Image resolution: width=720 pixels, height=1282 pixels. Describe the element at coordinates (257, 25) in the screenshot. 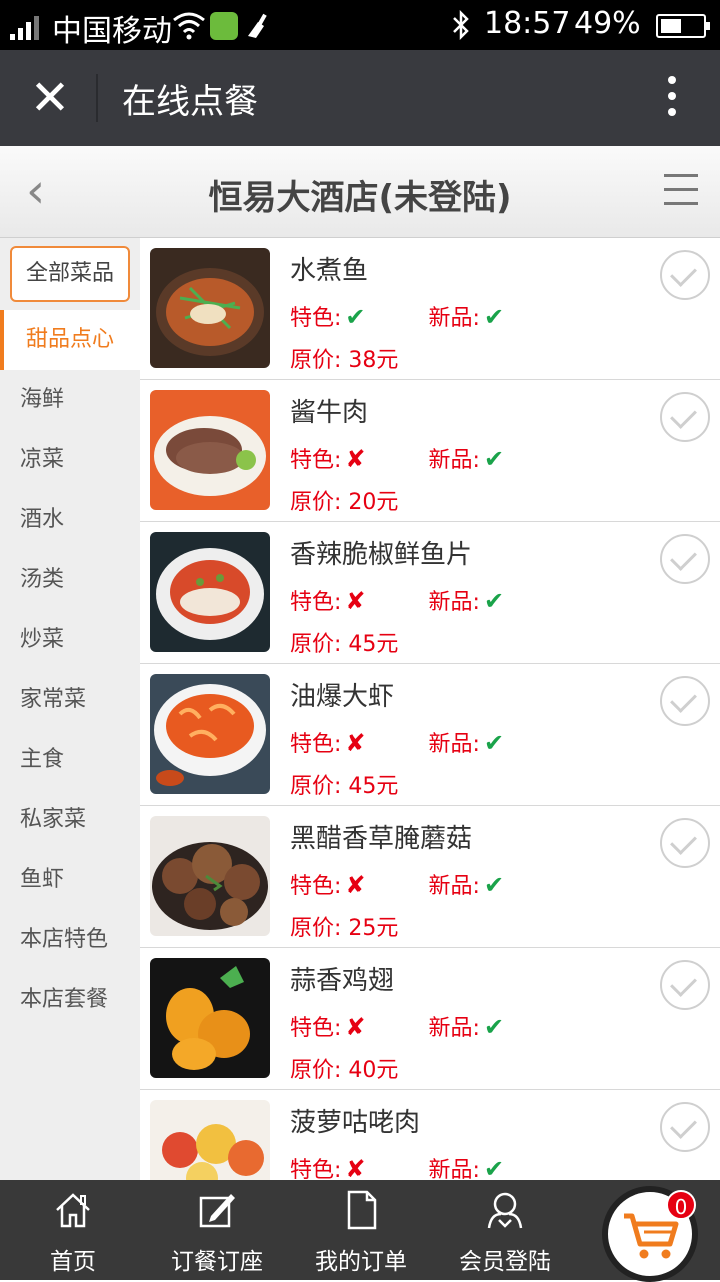

I see `cleaner-icon` at that location.